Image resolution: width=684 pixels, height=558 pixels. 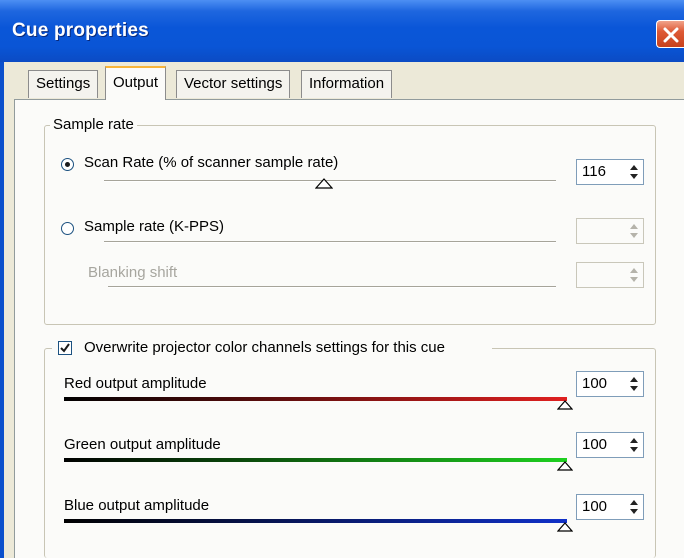 What do you see at coordinates (233, 84) in the screenshot?
I see `tab-vector-settings: Vector settings` at bounding box center [233, 84].